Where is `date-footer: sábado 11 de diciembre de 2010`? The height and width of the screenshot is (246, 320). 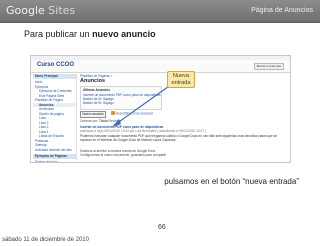
date-footer: sábado 11 de diciembre de 2010 is located at coordinates (45, 240).